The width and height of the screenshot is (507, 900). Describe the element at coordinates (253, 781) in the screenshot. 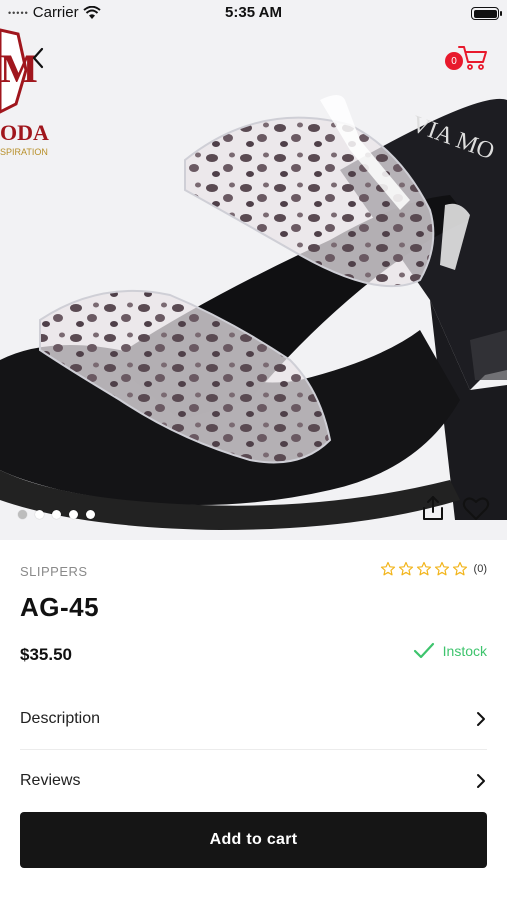

I see `reviews-row: Reviews` at that location.